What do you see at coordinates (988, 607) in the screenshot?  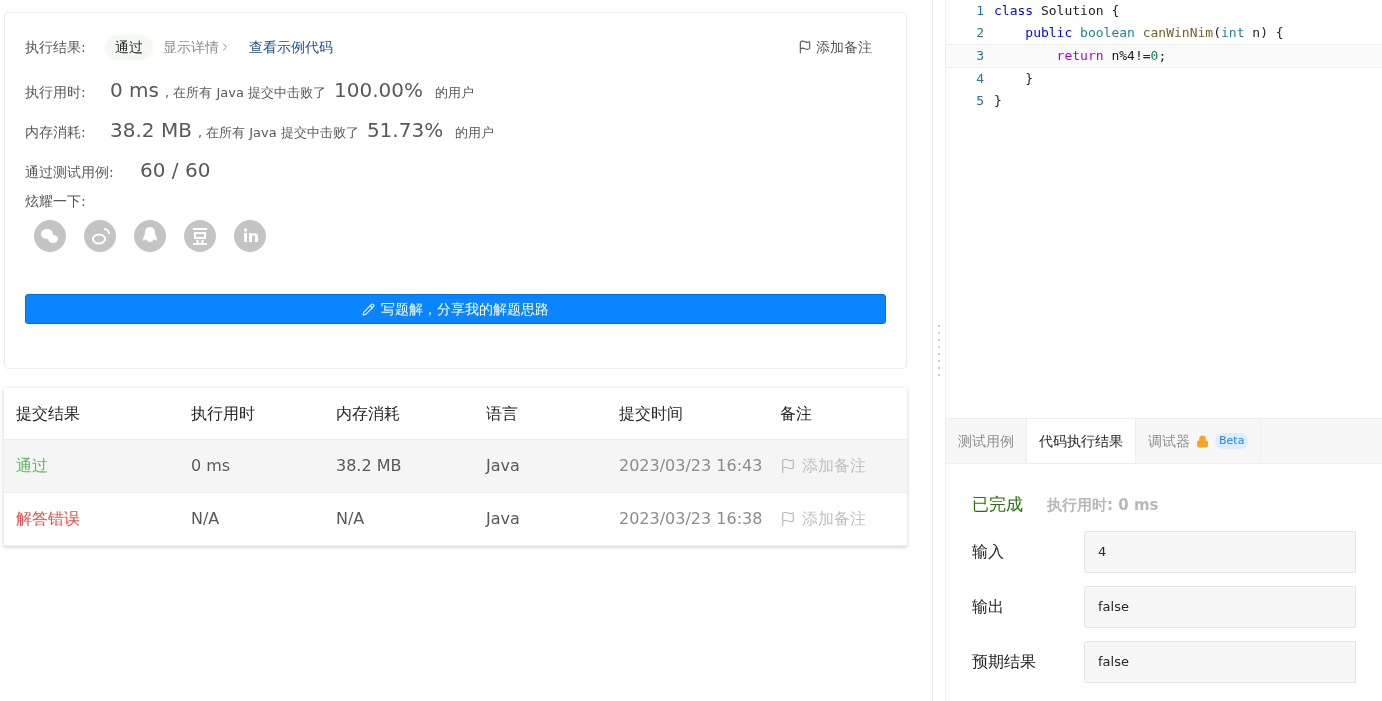 I see `field-label: 输出` at bounding box center [988, 607].